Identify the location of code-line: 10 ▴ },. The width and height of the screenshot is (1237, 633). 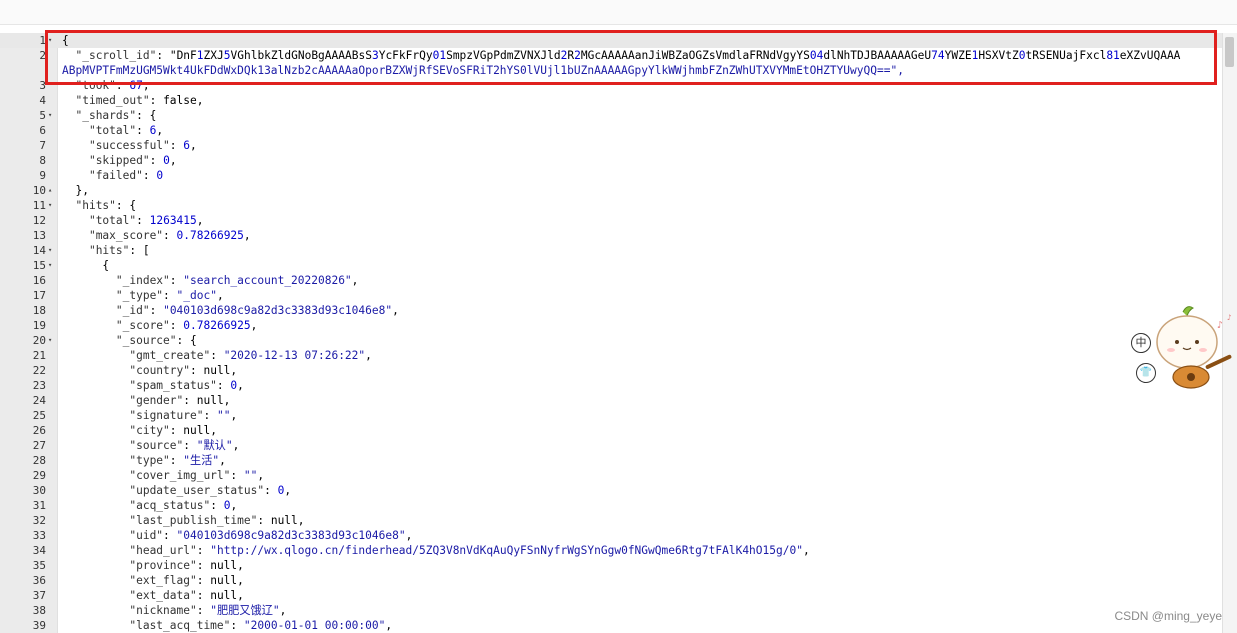
(611, 190).